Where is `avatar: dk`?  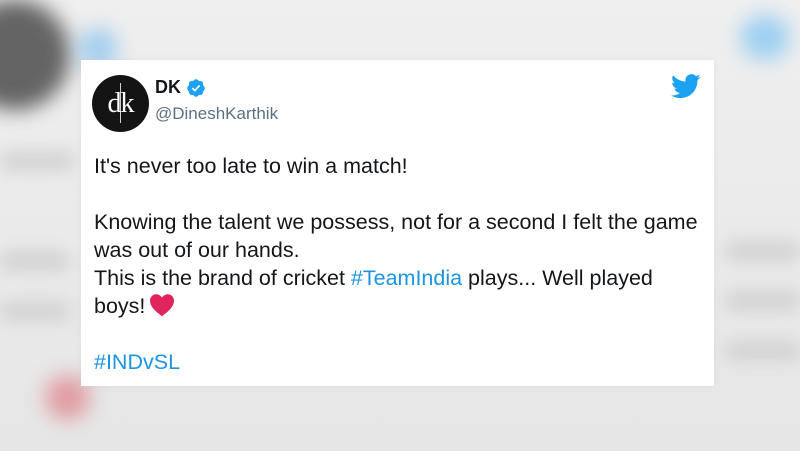 avatar: dk is located at coordinates (120, 103).